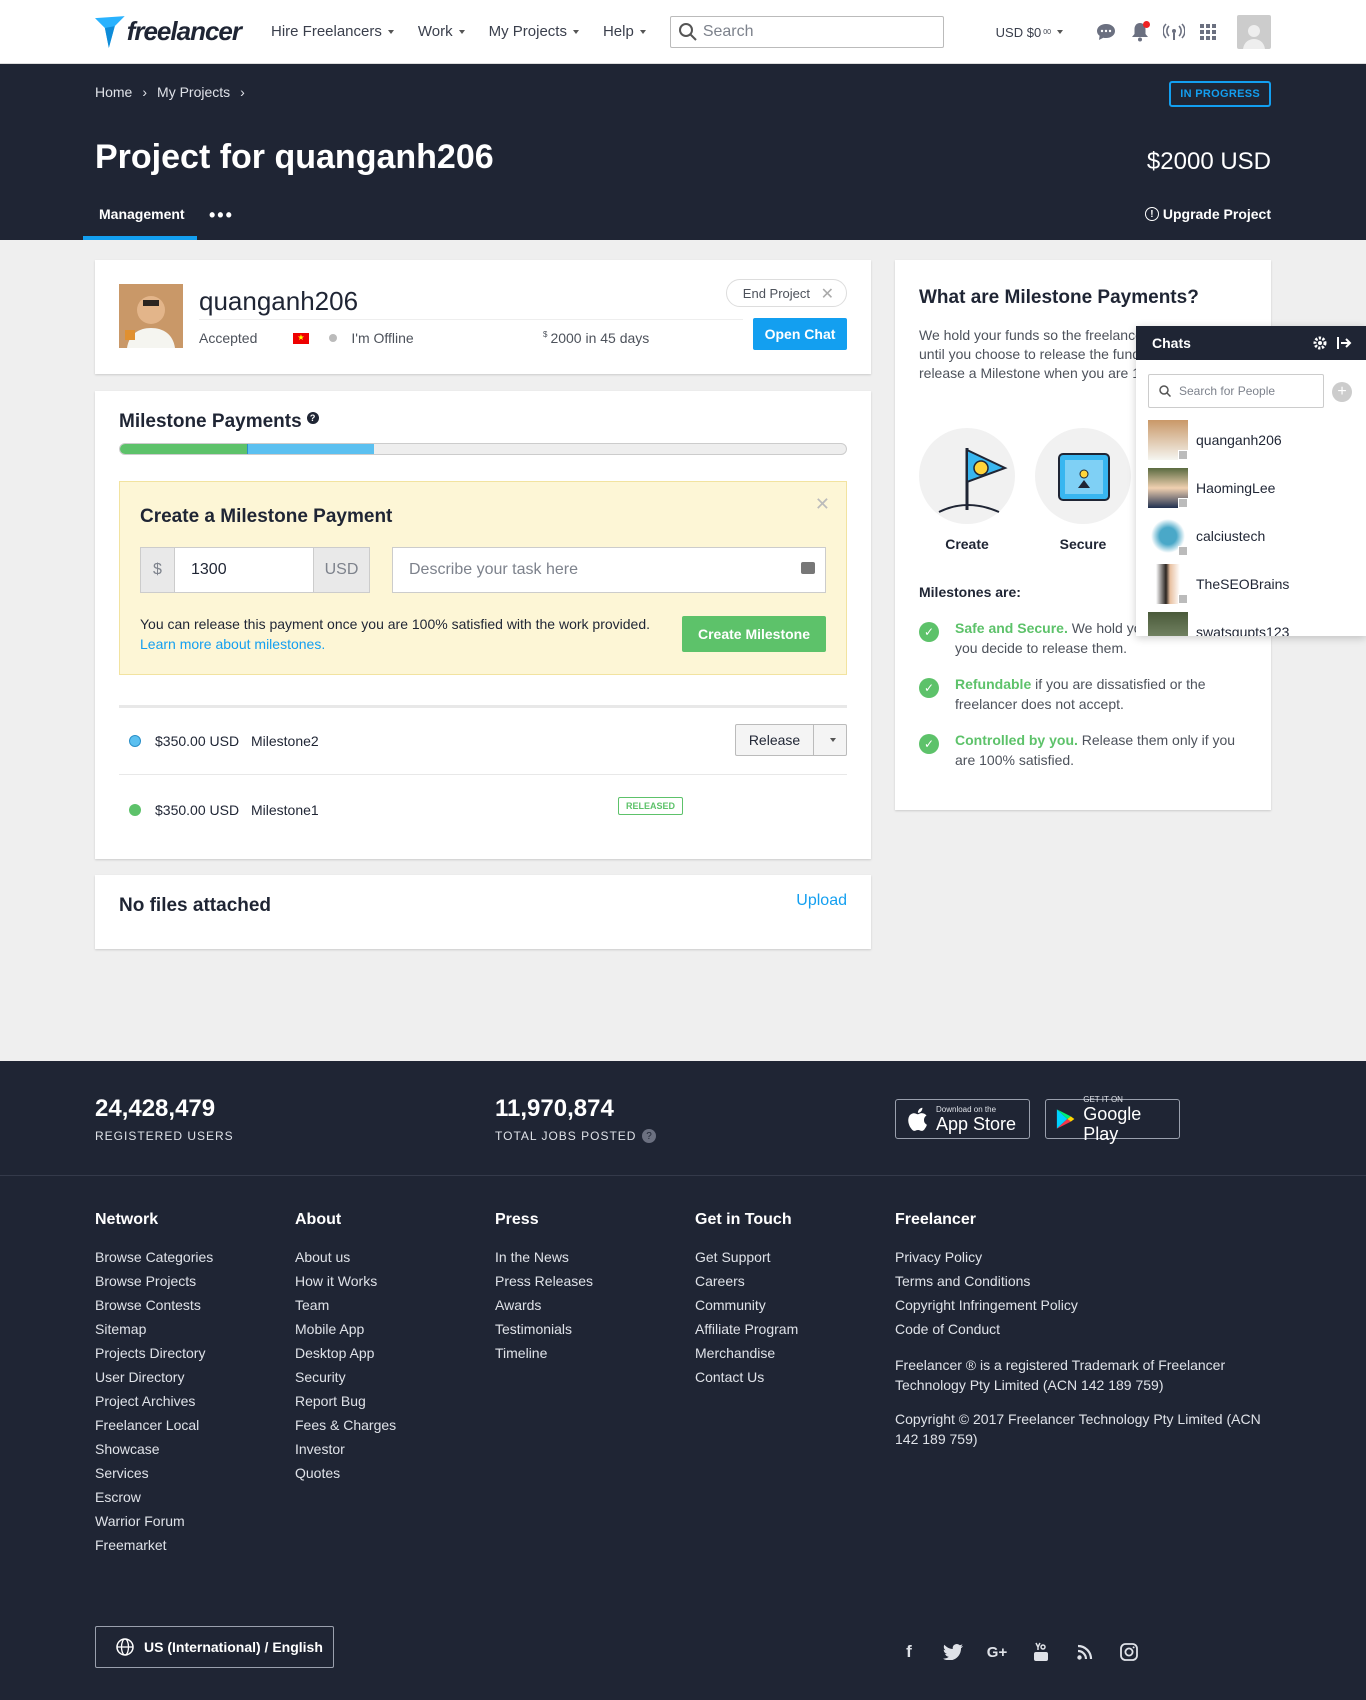  What do you see at coordinates (1211, 488) in the screenshot?
I see `chat-contact: HaomingLee` at bounding box center [1211, 488].